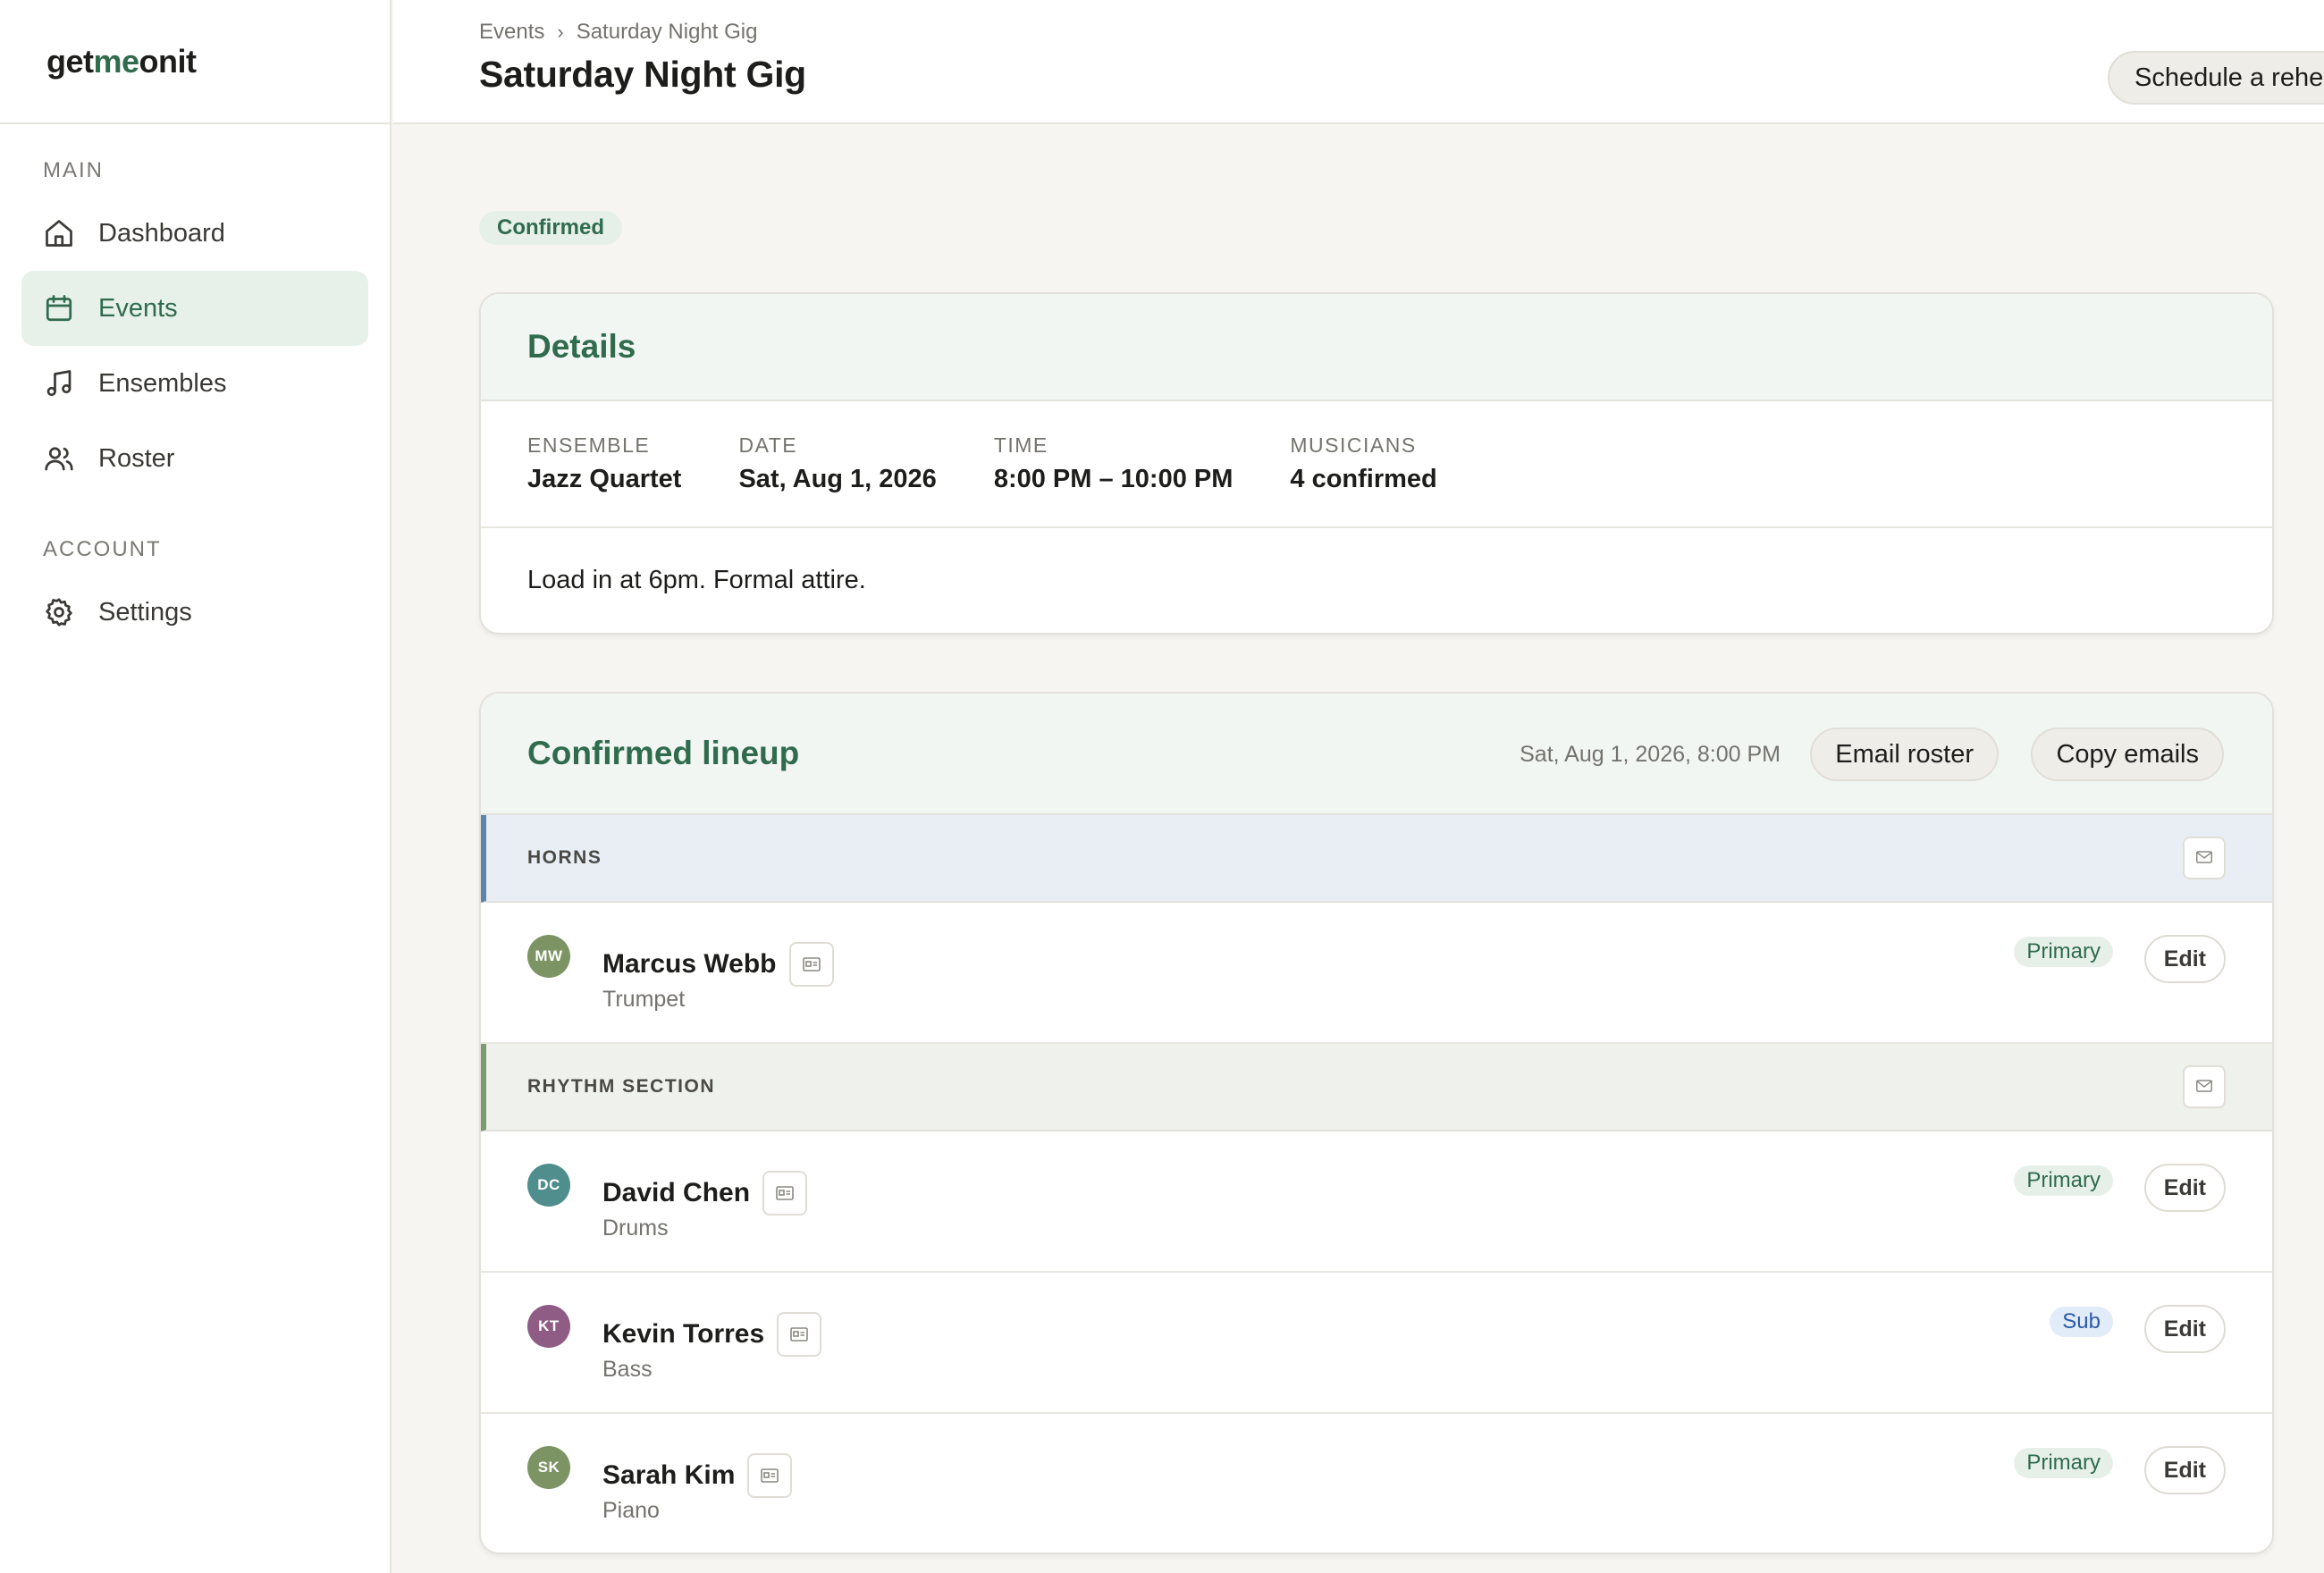 This screenshot has width=2324, height=1573. Describe the element at coordinates (642, 74) in the screenshot. I see `page-title: Saturday Night Gig` at that location.